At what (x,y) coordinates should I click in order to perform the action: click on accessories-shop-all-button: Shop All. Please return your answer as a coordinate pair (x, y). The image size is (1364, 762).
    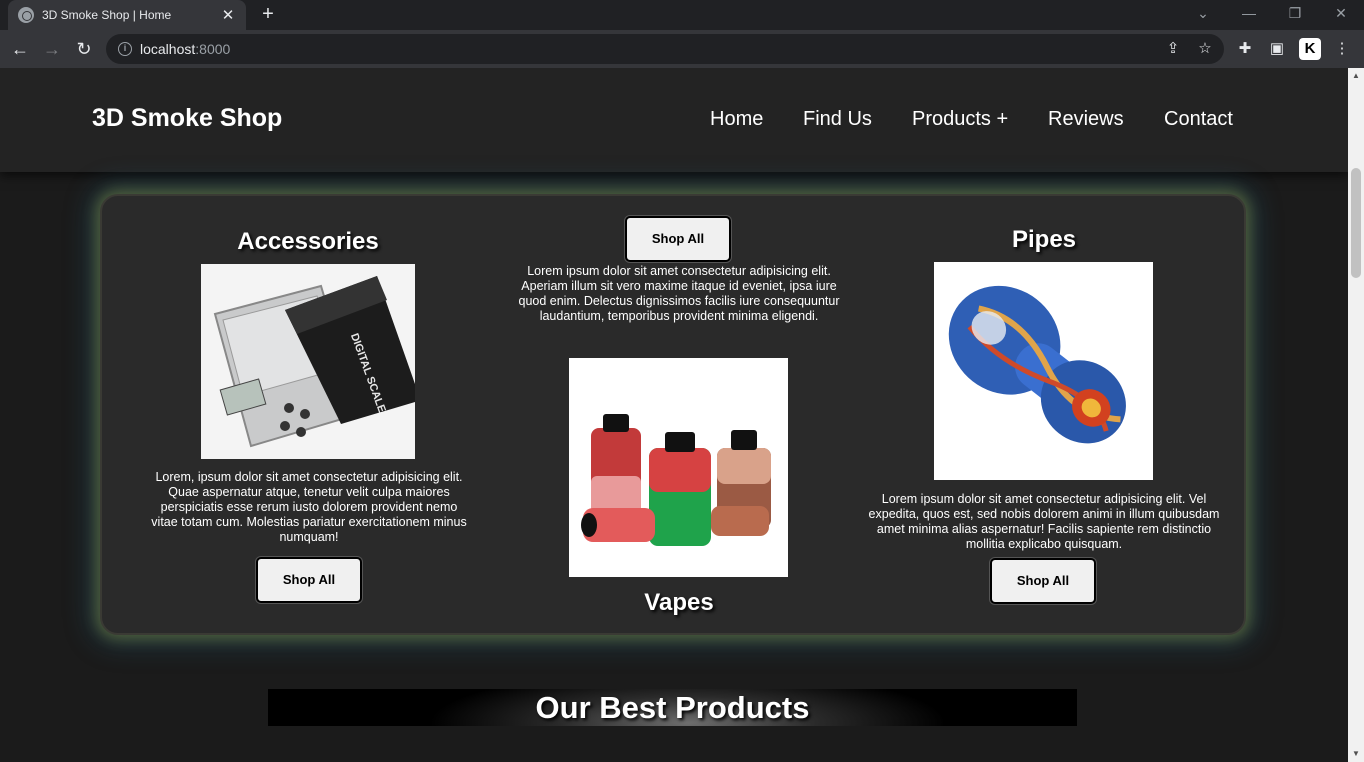
    Looking at the image, I should click on (309, 580).